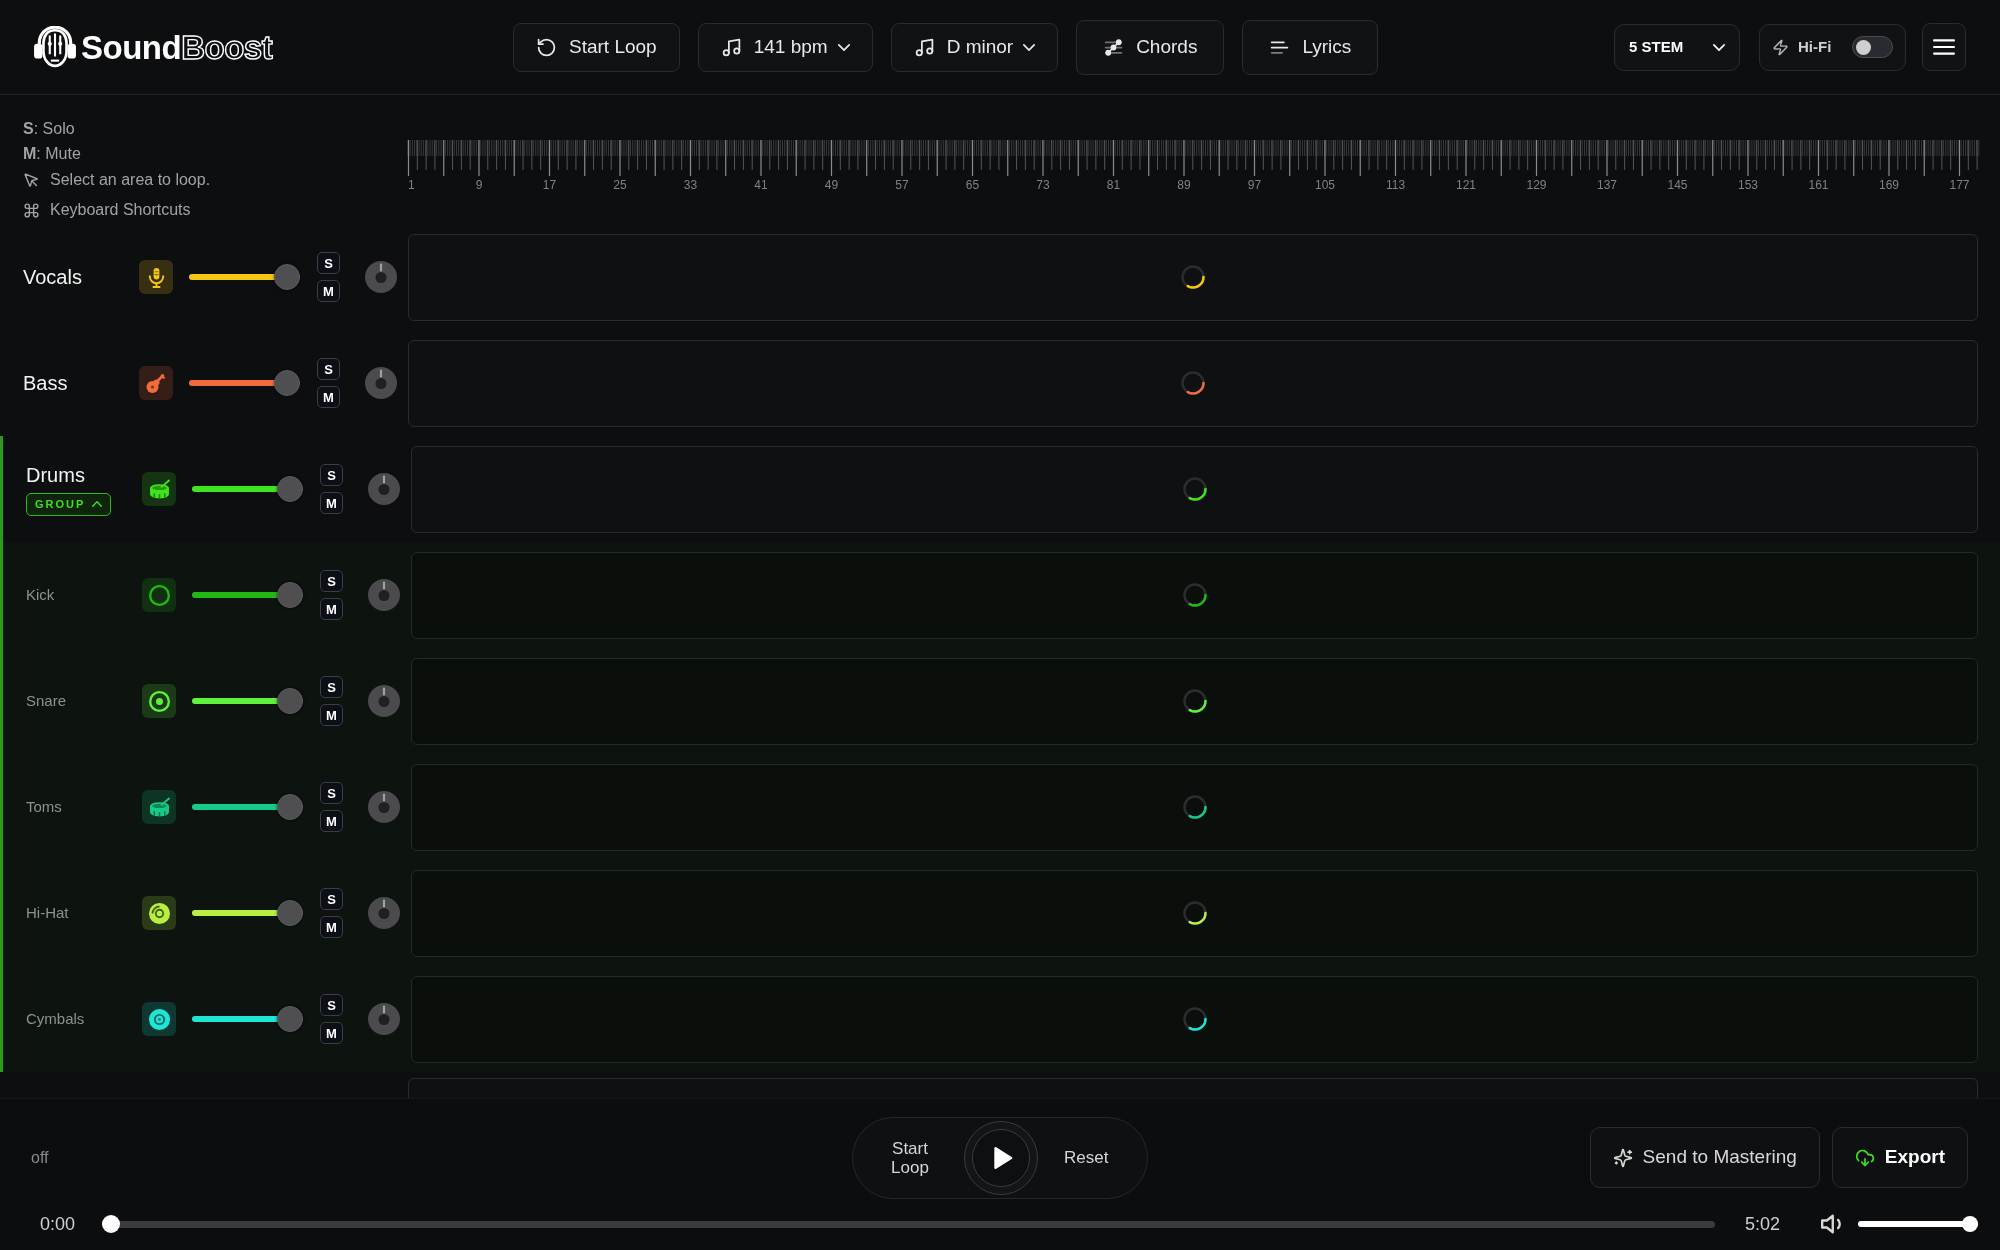 The height and width of the screenshot is (1250, 2000). Describe the element at coordinates (1193, 158) in the screenshot. I see `timeline-ruler` at that location.